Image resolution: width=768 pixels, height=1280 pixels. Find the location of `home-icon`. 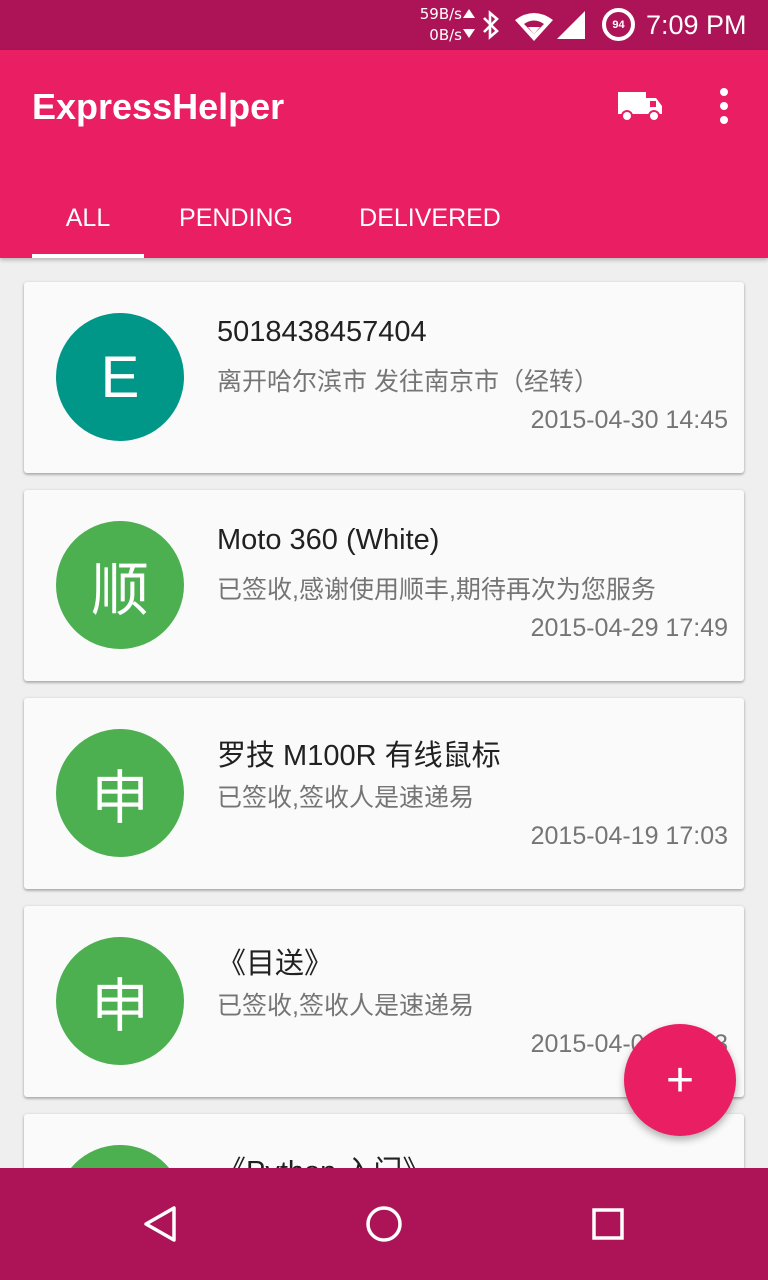

home-icon is located at coordinates (384, 1224).